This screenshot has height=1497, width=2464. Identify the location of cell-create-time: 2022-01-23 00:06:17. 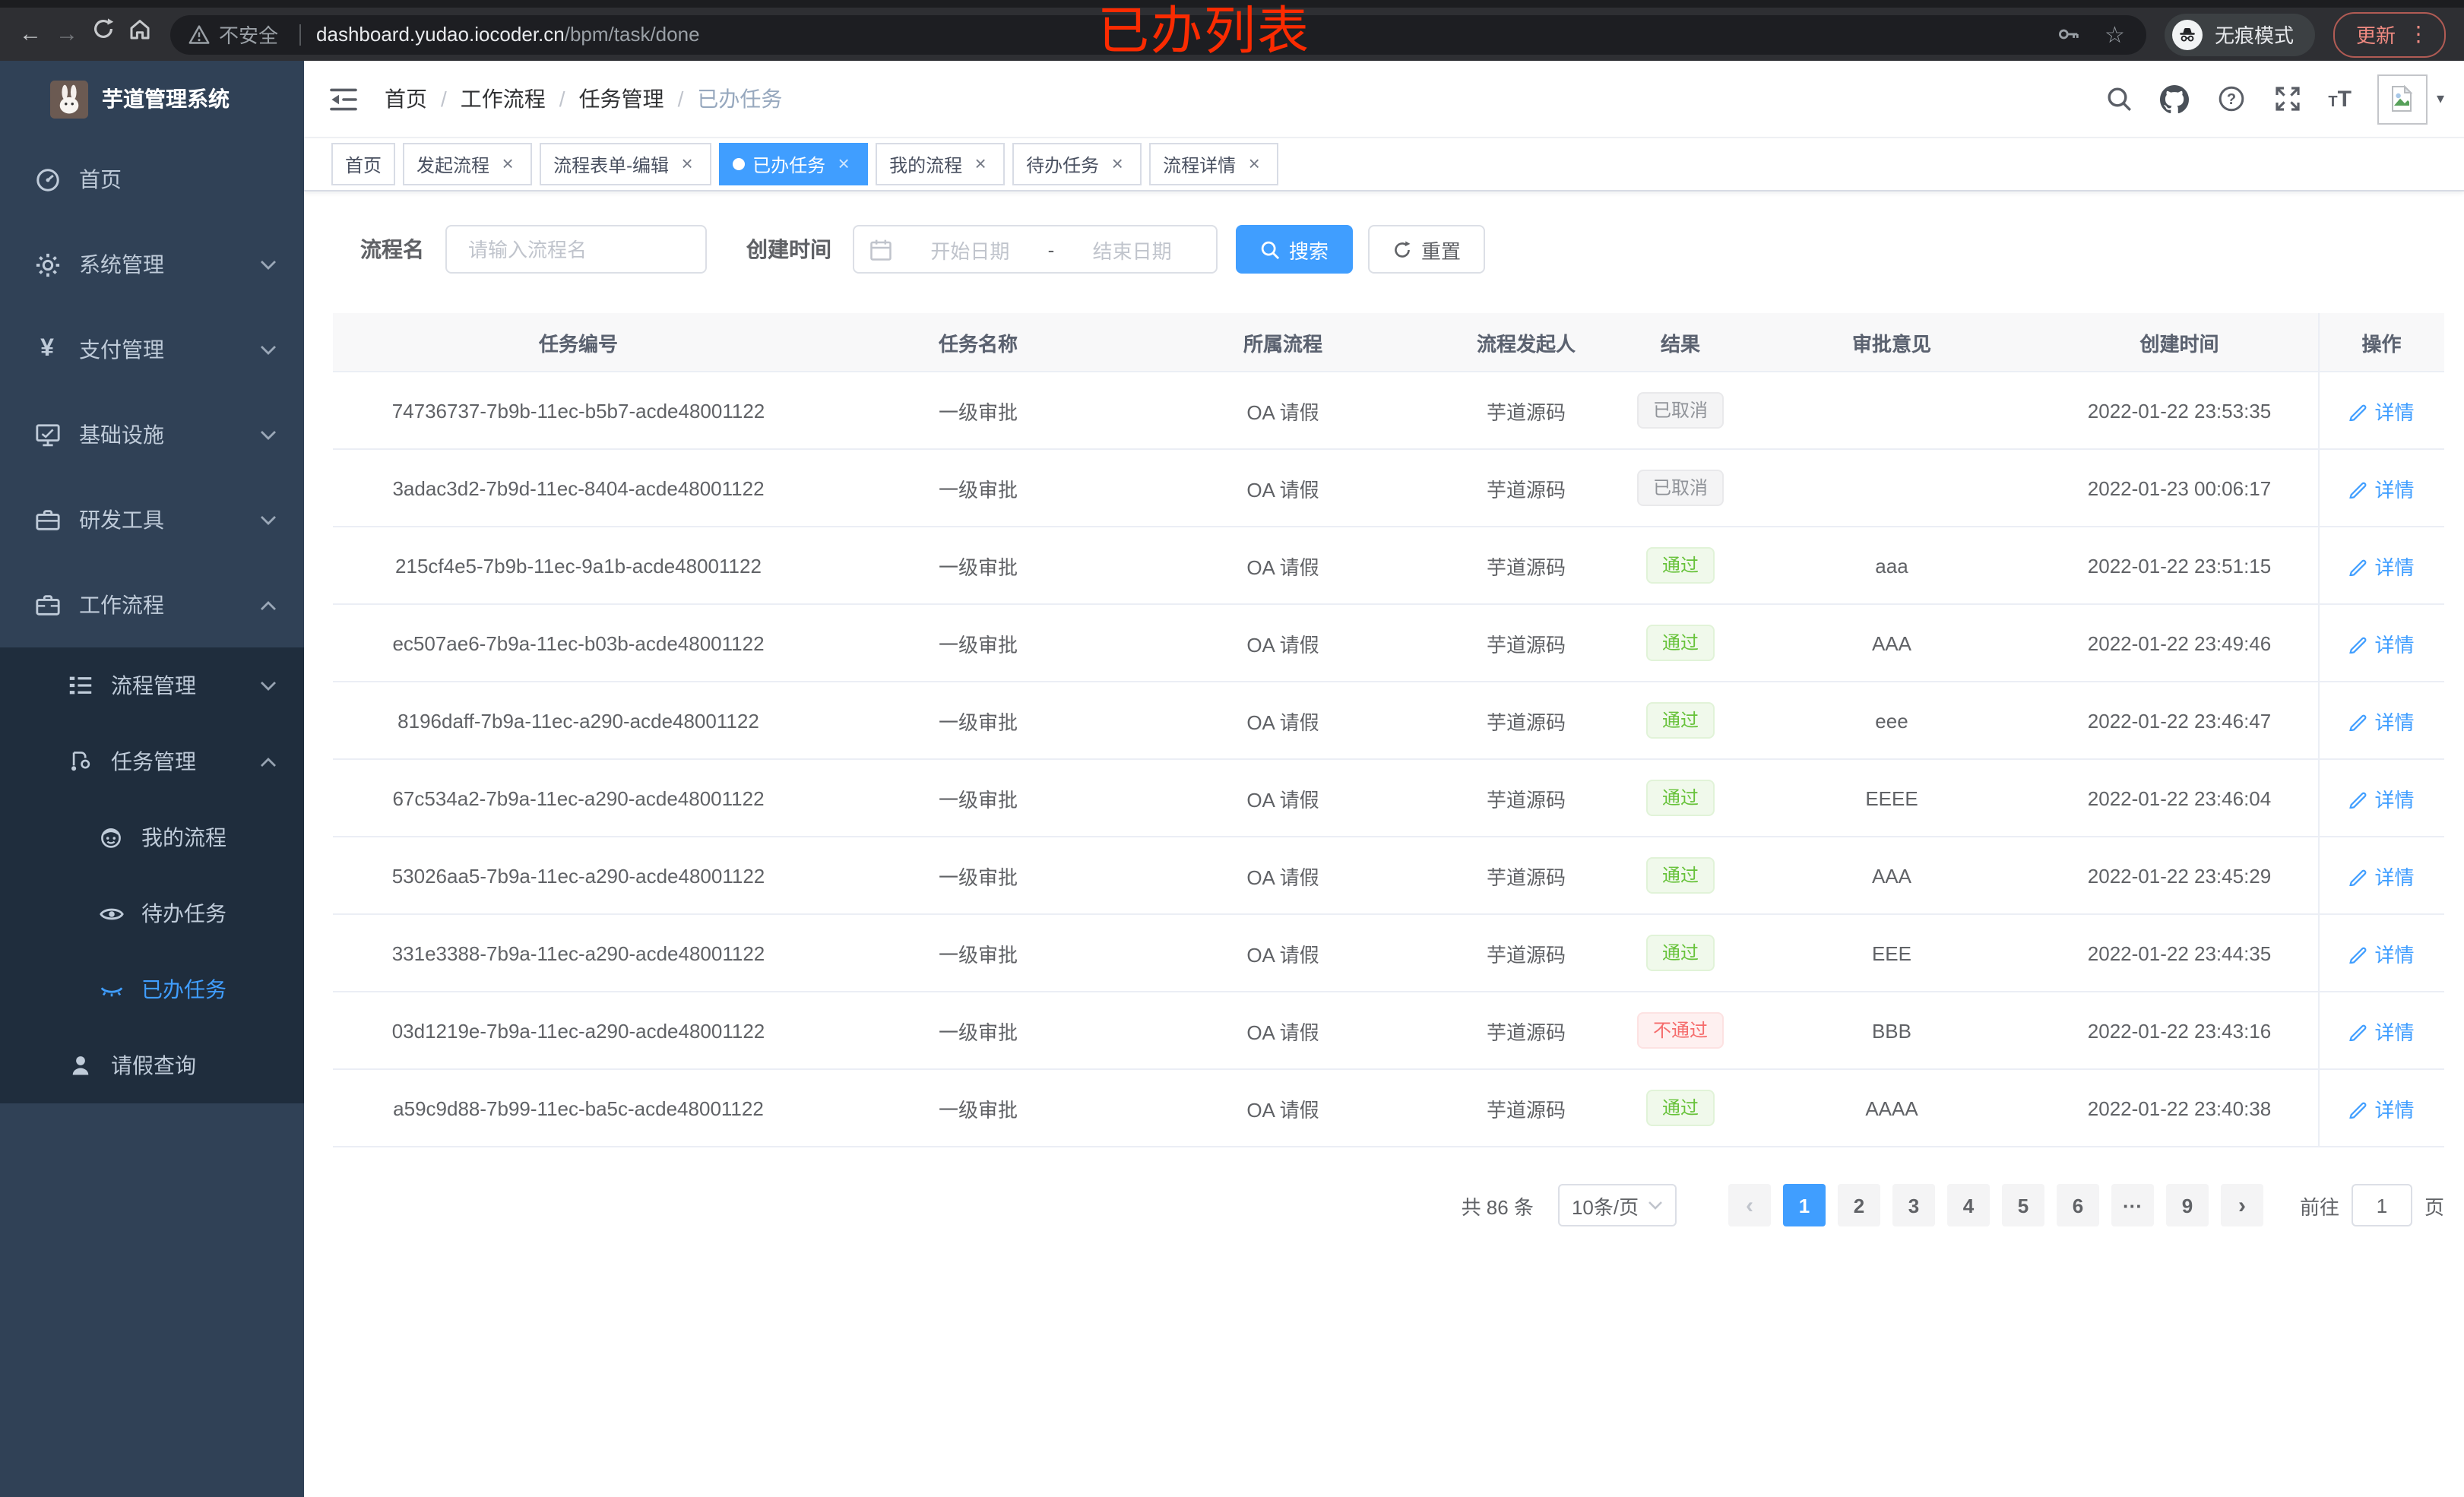
(2179, 488).